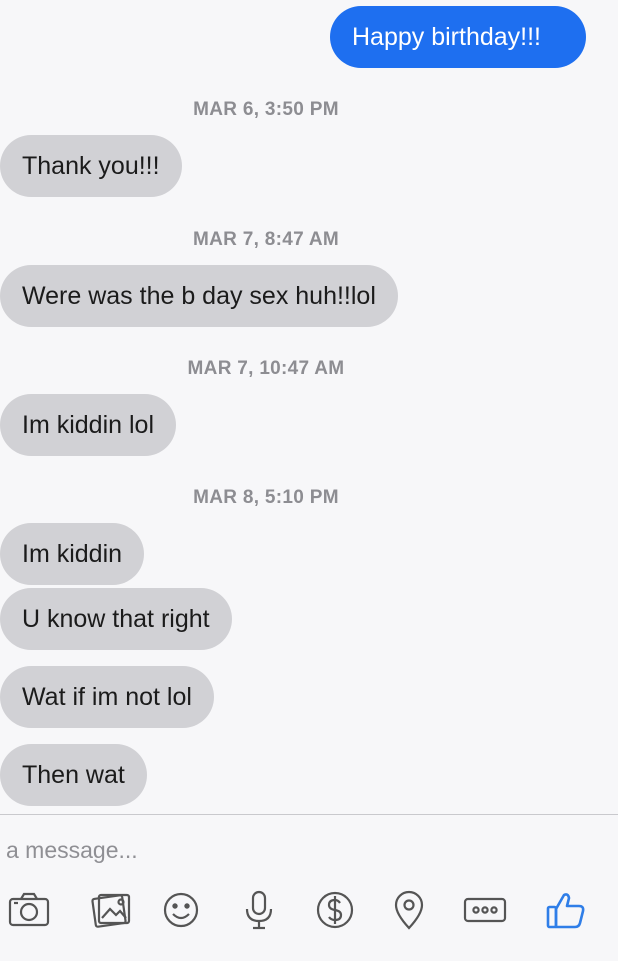 The image size is (618, 961). I want to click on photo-gallery-icon, so click(111, 910).